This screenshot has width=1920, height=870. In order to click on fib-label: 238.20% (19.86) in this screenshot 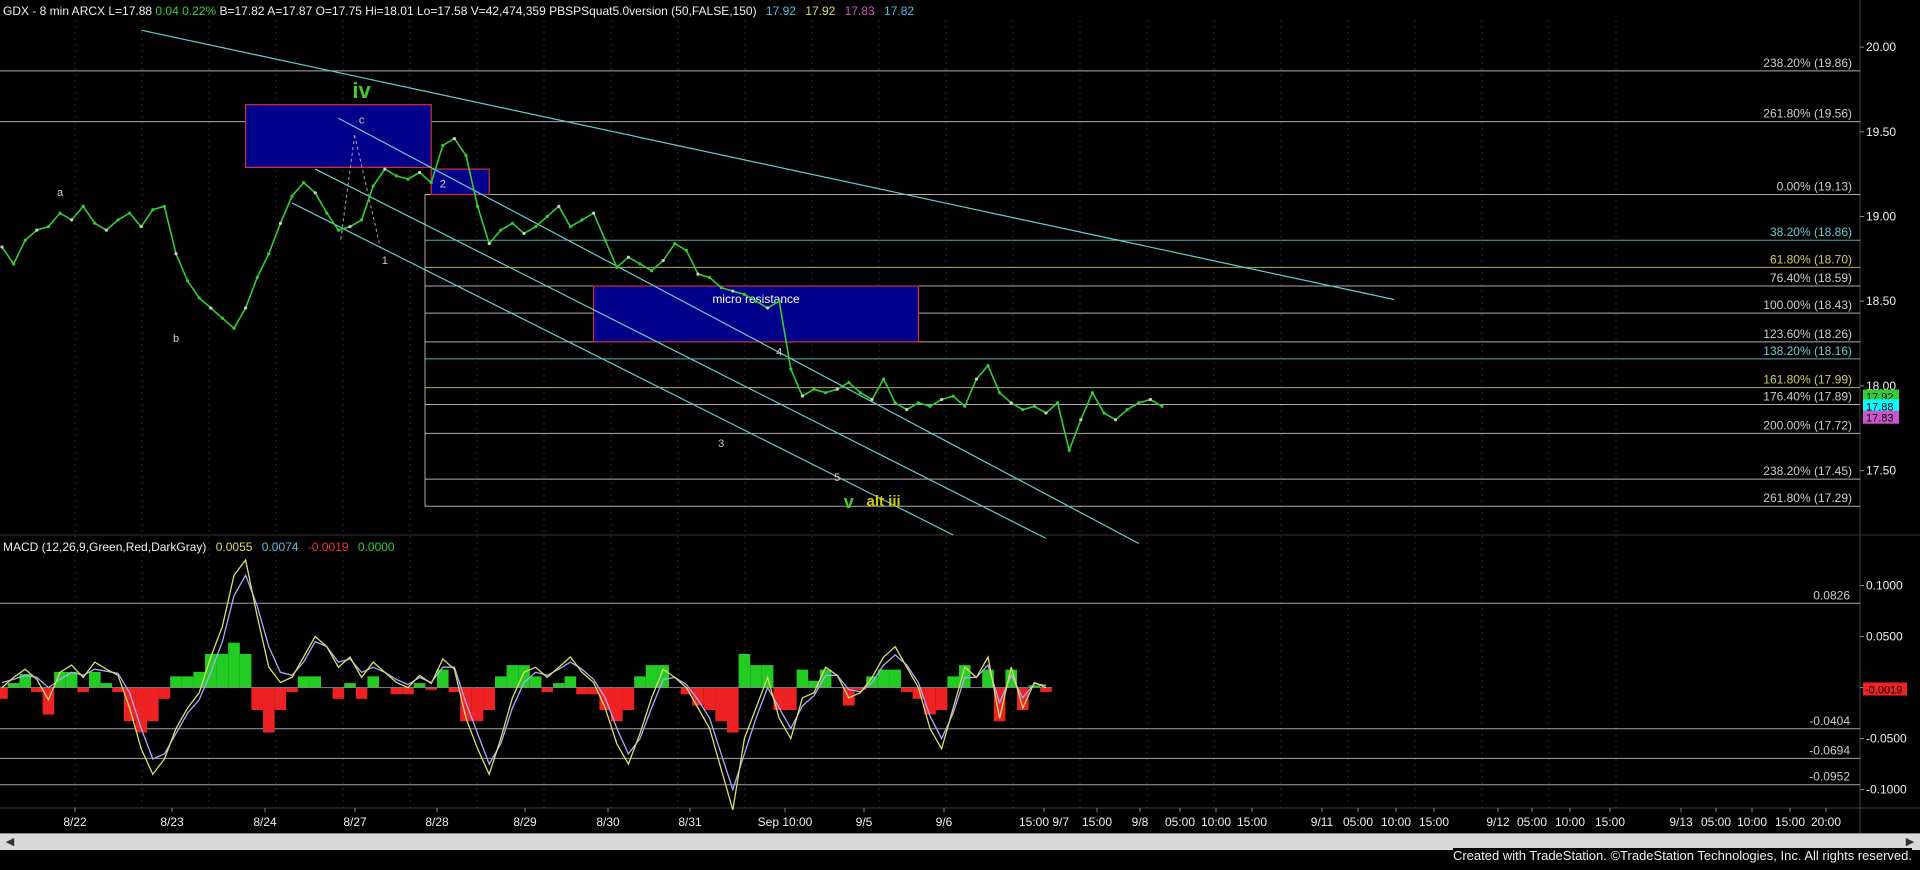, I will do `click(1807, 63)`.